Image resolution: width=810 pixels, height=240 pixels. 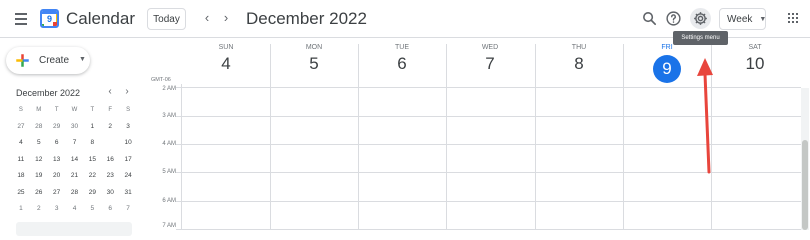 I want to click on settings-tooltip: Settings menu, so click(x=700, y=38).